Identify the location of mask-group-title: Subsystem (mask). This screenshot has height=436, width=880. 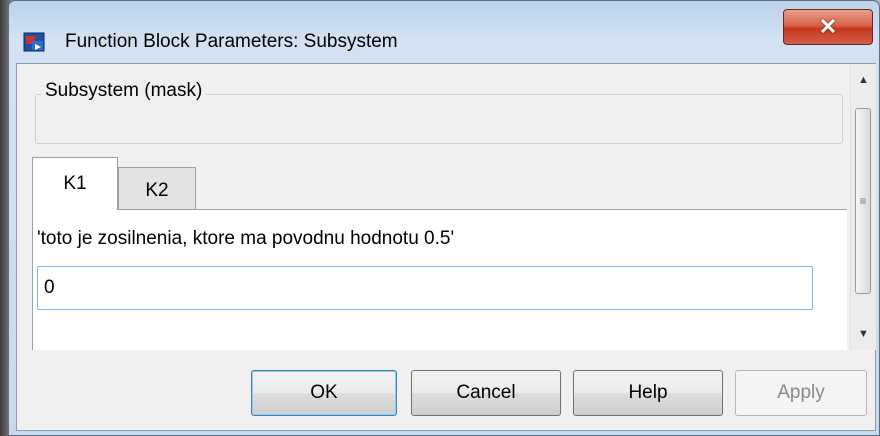
(124, 91).